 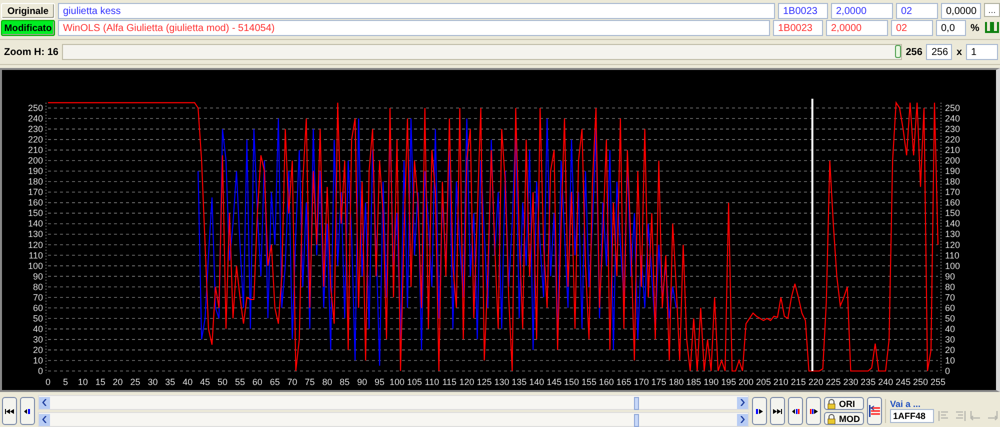 I want to click on address-field: 1AFF48, so click(x=912, y=416).